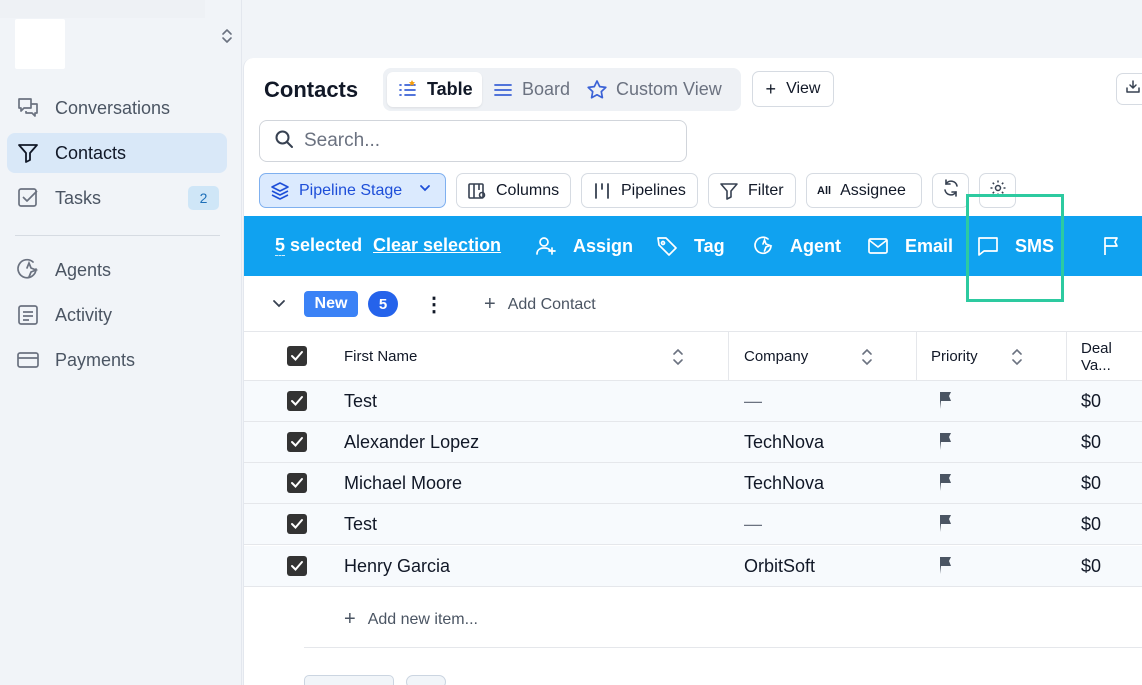 This screenshot has height=685, width=1142. I want to click on activity-list-icon, so click(28, 315).